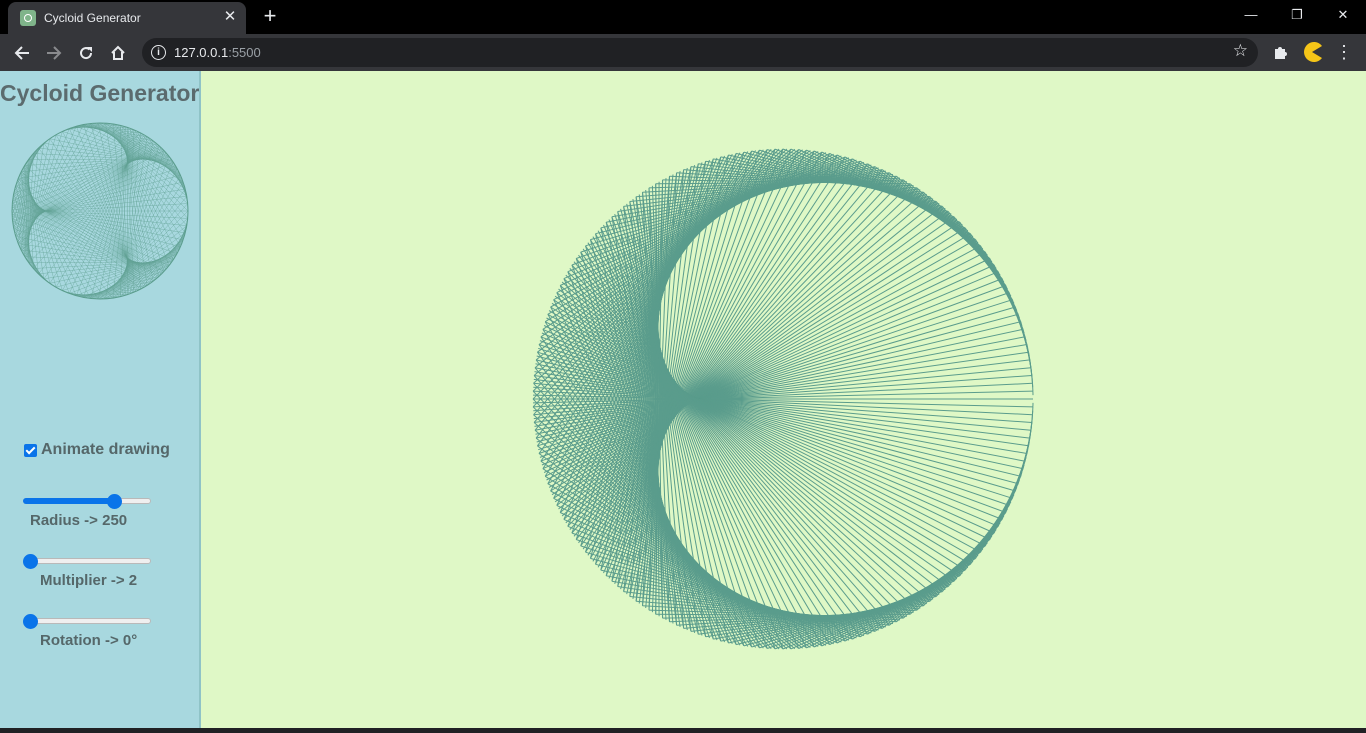 This screenshot has width=1366, height=733. I want to click on app-title: Cycloid Generator, so click(99, 93).